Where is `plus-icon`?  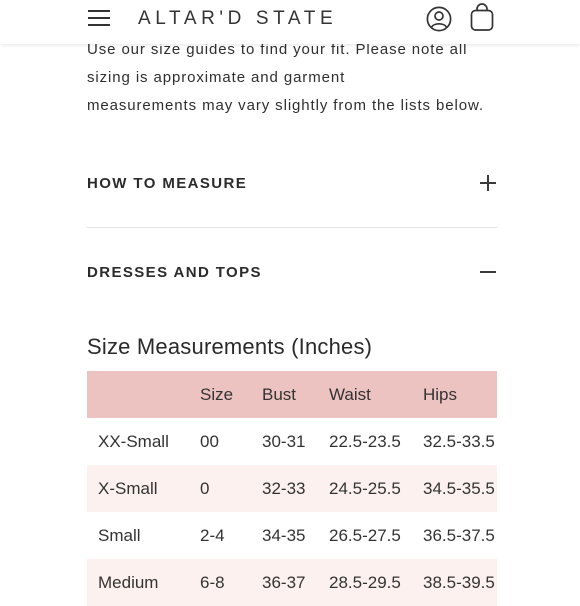
plus-icon is located at coordinates (488, 183).